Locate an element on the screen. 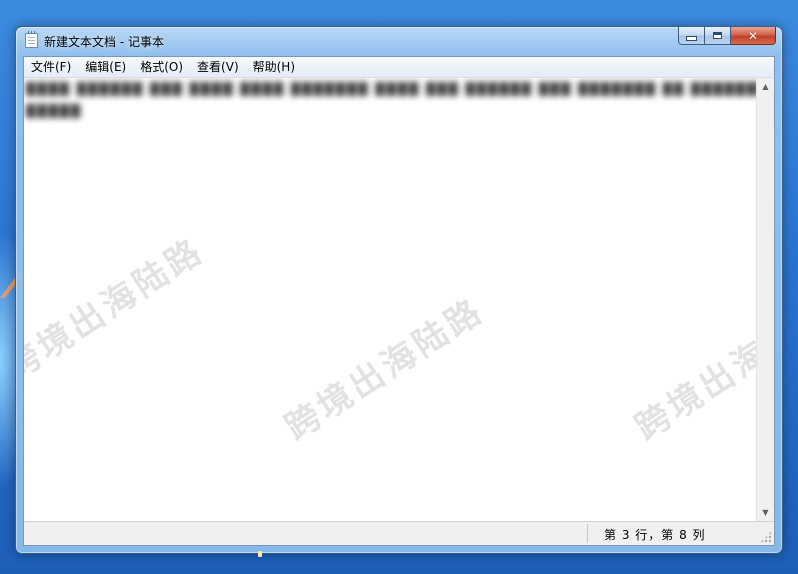 The height and width of the screenshot is (574, 798). maximize-button is located at coordinates (718, 36).